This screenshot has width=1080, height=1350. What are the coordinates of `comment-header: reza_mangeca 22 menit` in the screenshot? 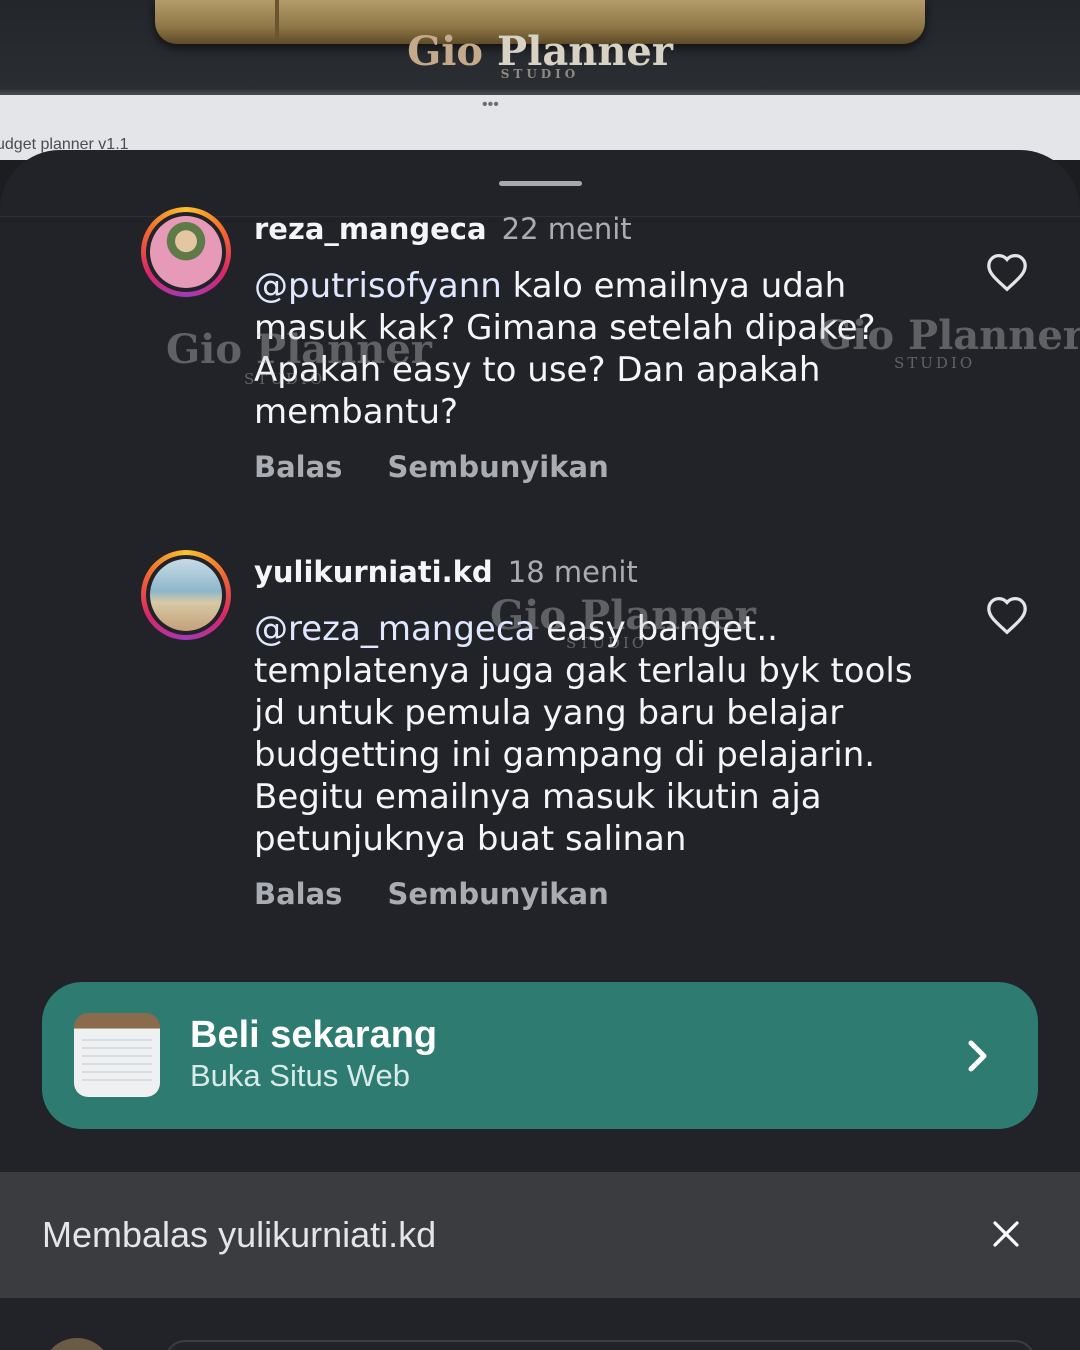 It's located at (443, 229).